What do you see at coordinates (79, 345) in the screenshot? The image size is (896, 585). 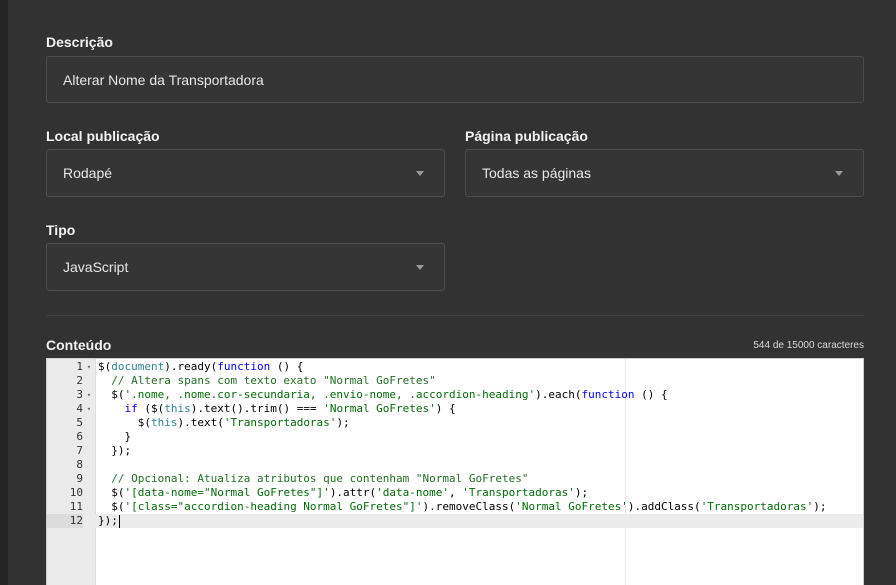 I see `conteudo-label: Conteúdo` at bounding box center [79, 345].